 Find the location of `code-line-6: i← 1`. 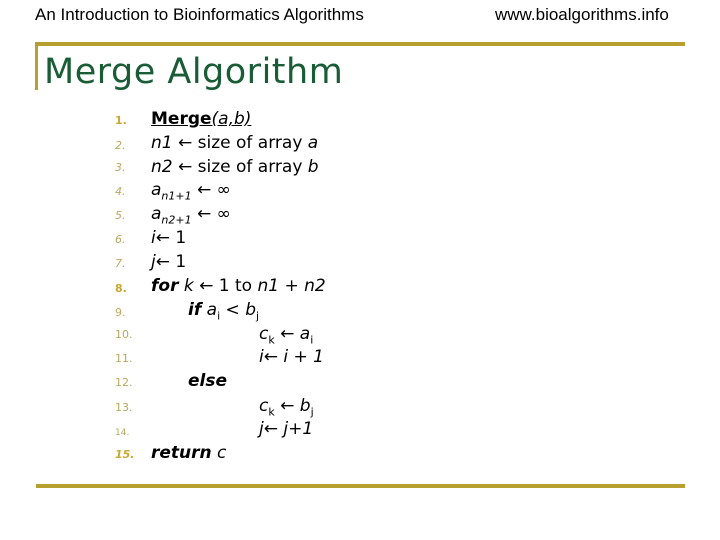

code-line-6: i← 1 is located at coordinates (168, 238).